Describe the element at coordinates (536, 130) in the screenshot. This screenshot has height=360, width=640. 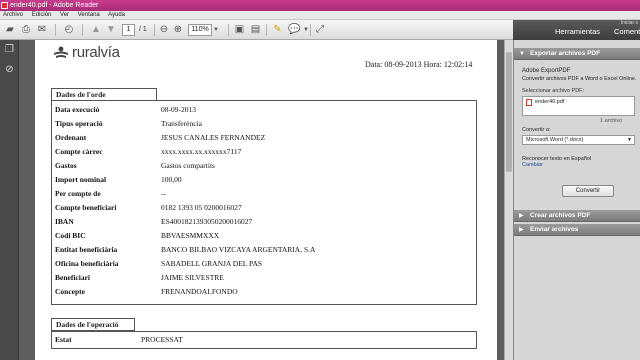
I see `convert-to-label: Convertir a:` at that location.